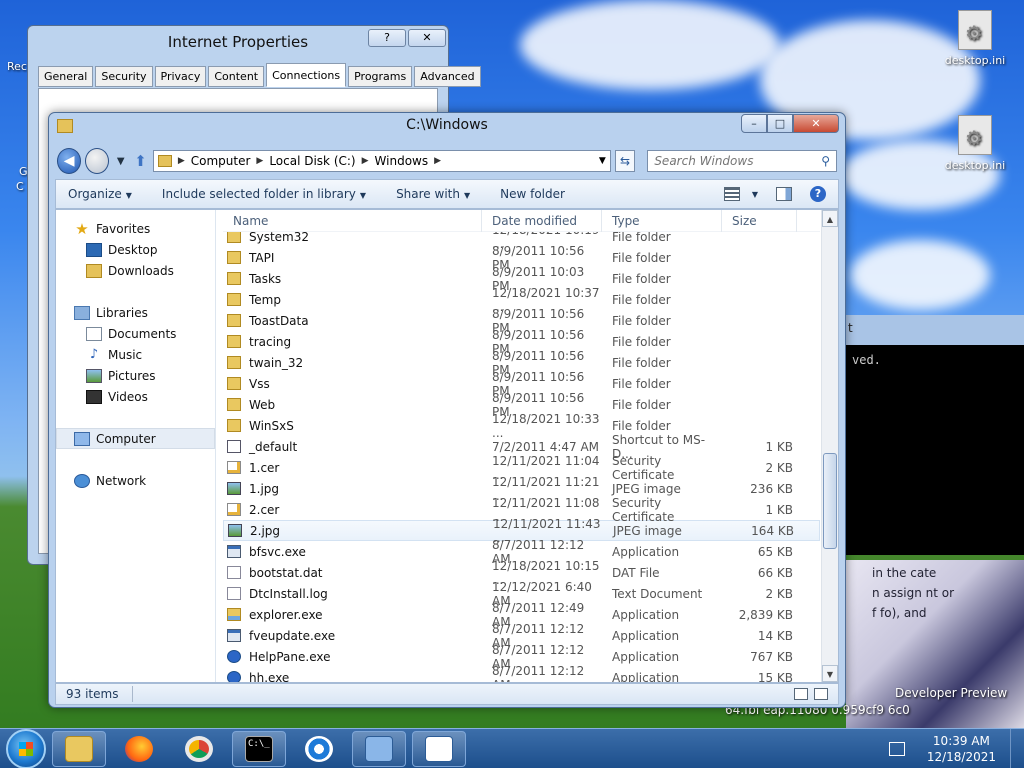  I want to click on column-header-date: Date modified, so click(542, 221).